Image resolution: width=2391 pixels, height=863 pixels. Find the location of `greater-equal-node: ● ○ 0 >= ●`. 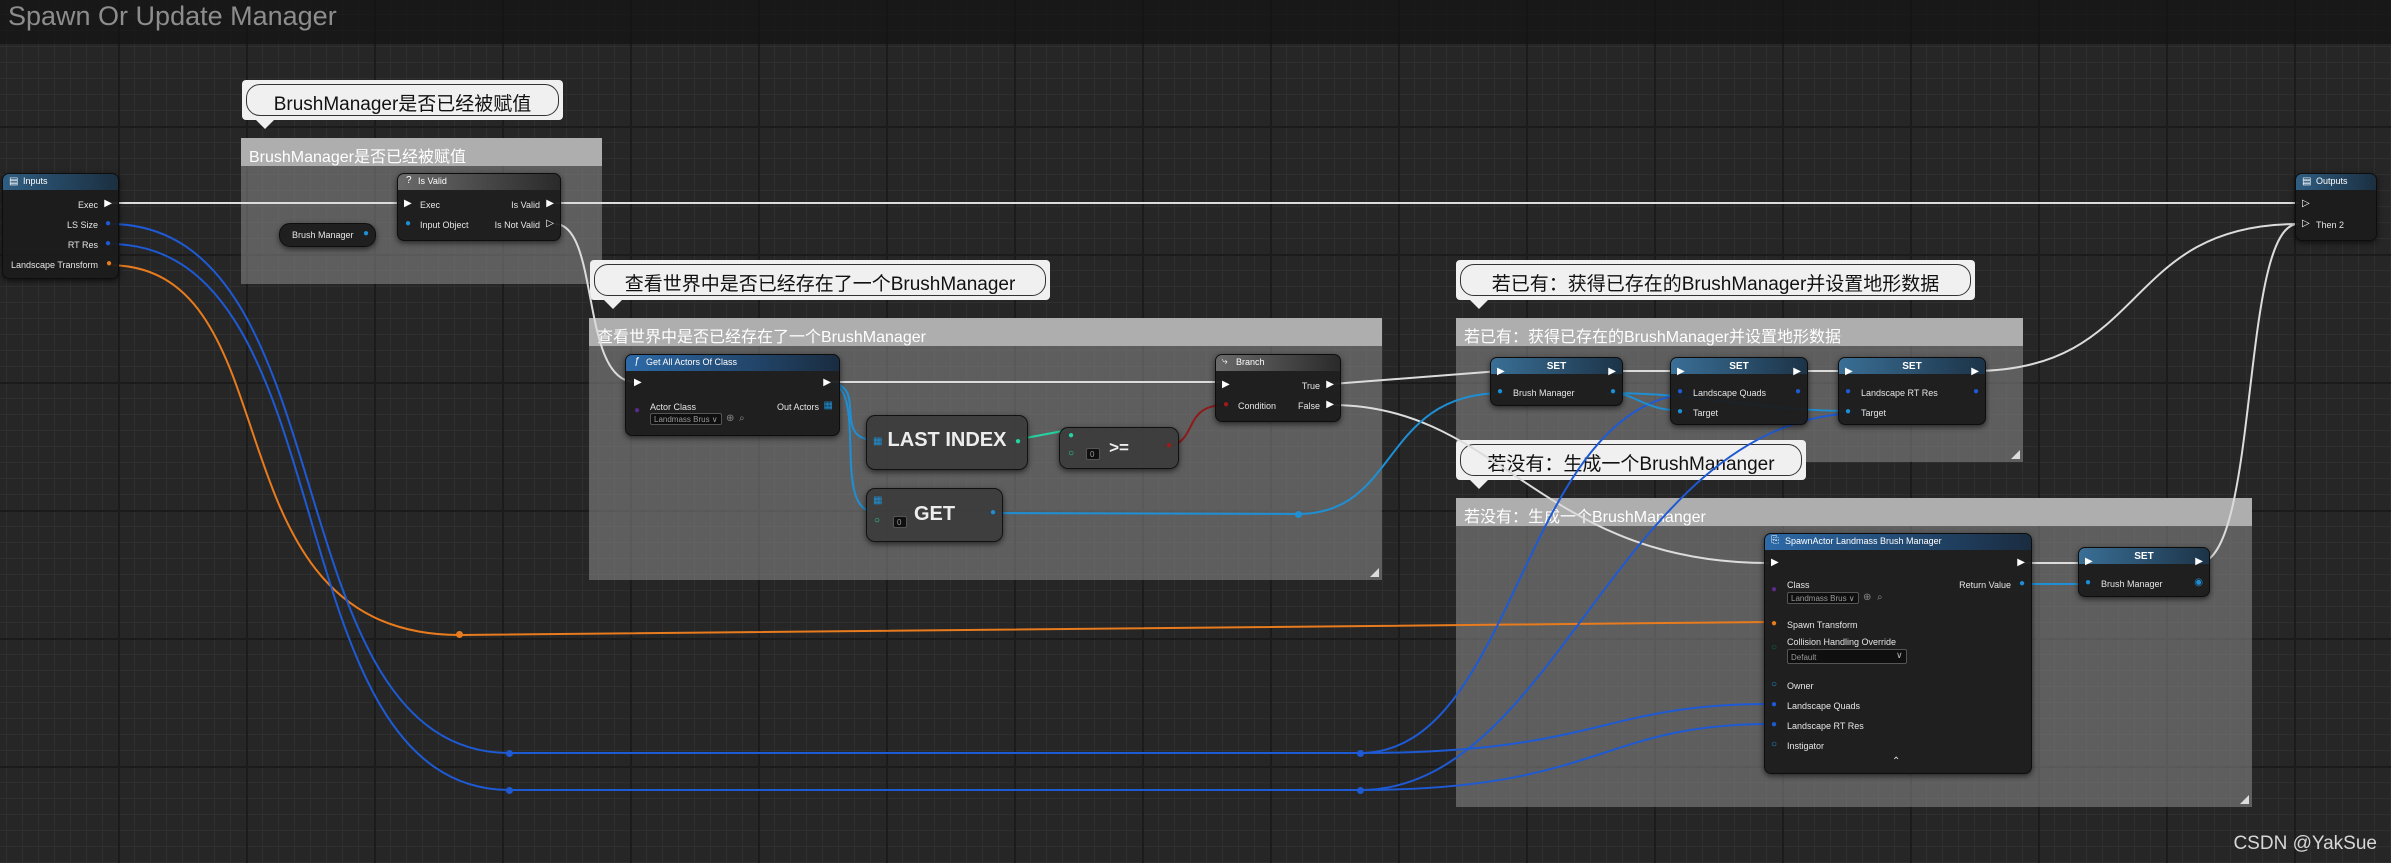

greater-equal-node: ● ○ 0 >= ● is located at coordinates (1119, 448).